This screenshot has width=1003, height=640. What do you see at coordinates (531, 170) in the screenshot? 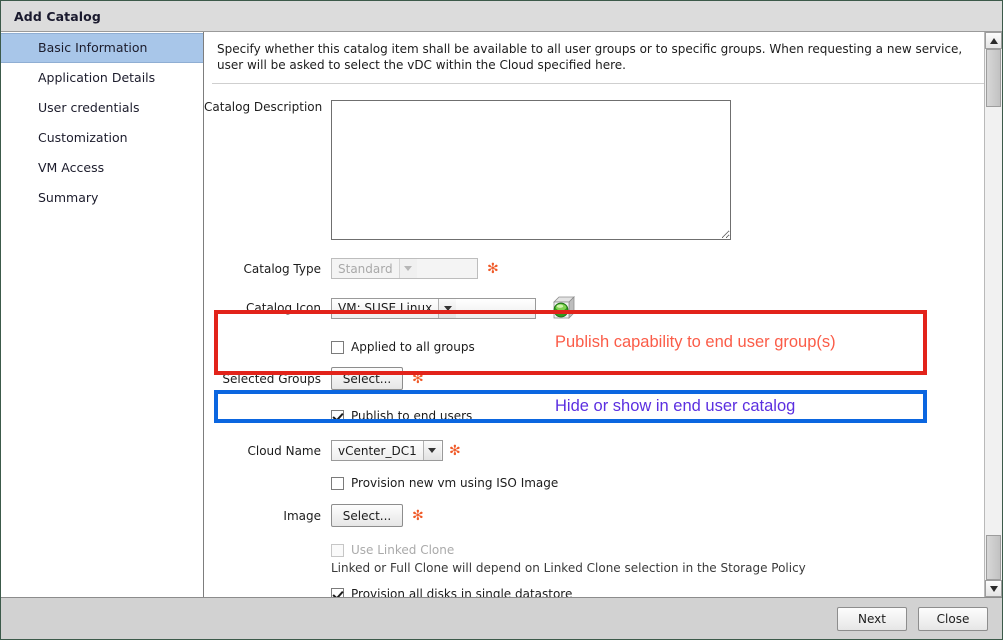
I see `catalog-description-input` at bounding box center [531, 170].